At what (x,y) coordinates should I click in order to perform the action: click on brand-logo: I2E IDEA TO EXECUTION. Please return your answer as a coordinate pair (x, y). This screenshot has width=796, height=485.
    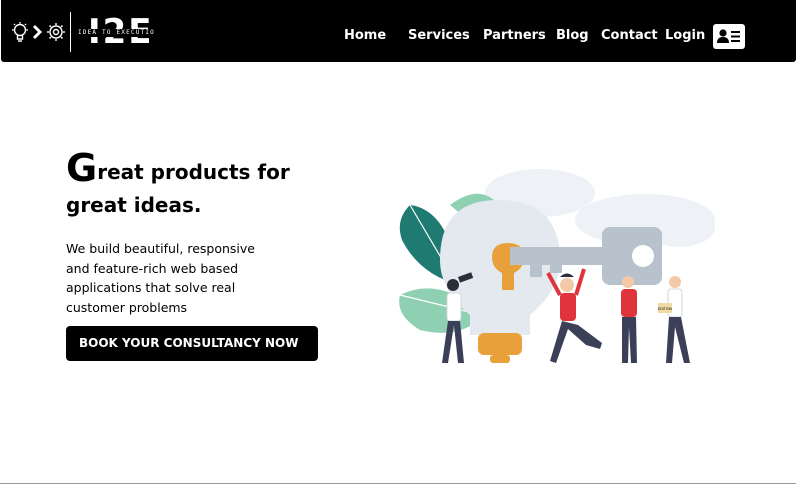
    Looking at the image, I should click on (85, 32).